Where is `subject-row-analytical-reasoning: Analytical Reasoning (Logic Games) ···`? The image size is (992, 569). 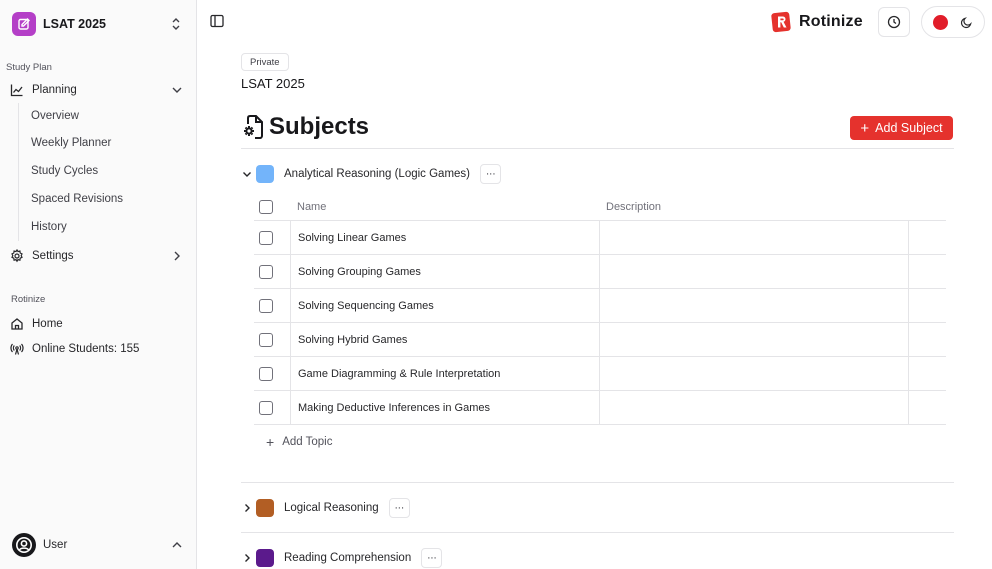 subject-row-analytical-reasoning: Analytical Reasoning (Logic Games) ··· is located at coordinates (371, 174).